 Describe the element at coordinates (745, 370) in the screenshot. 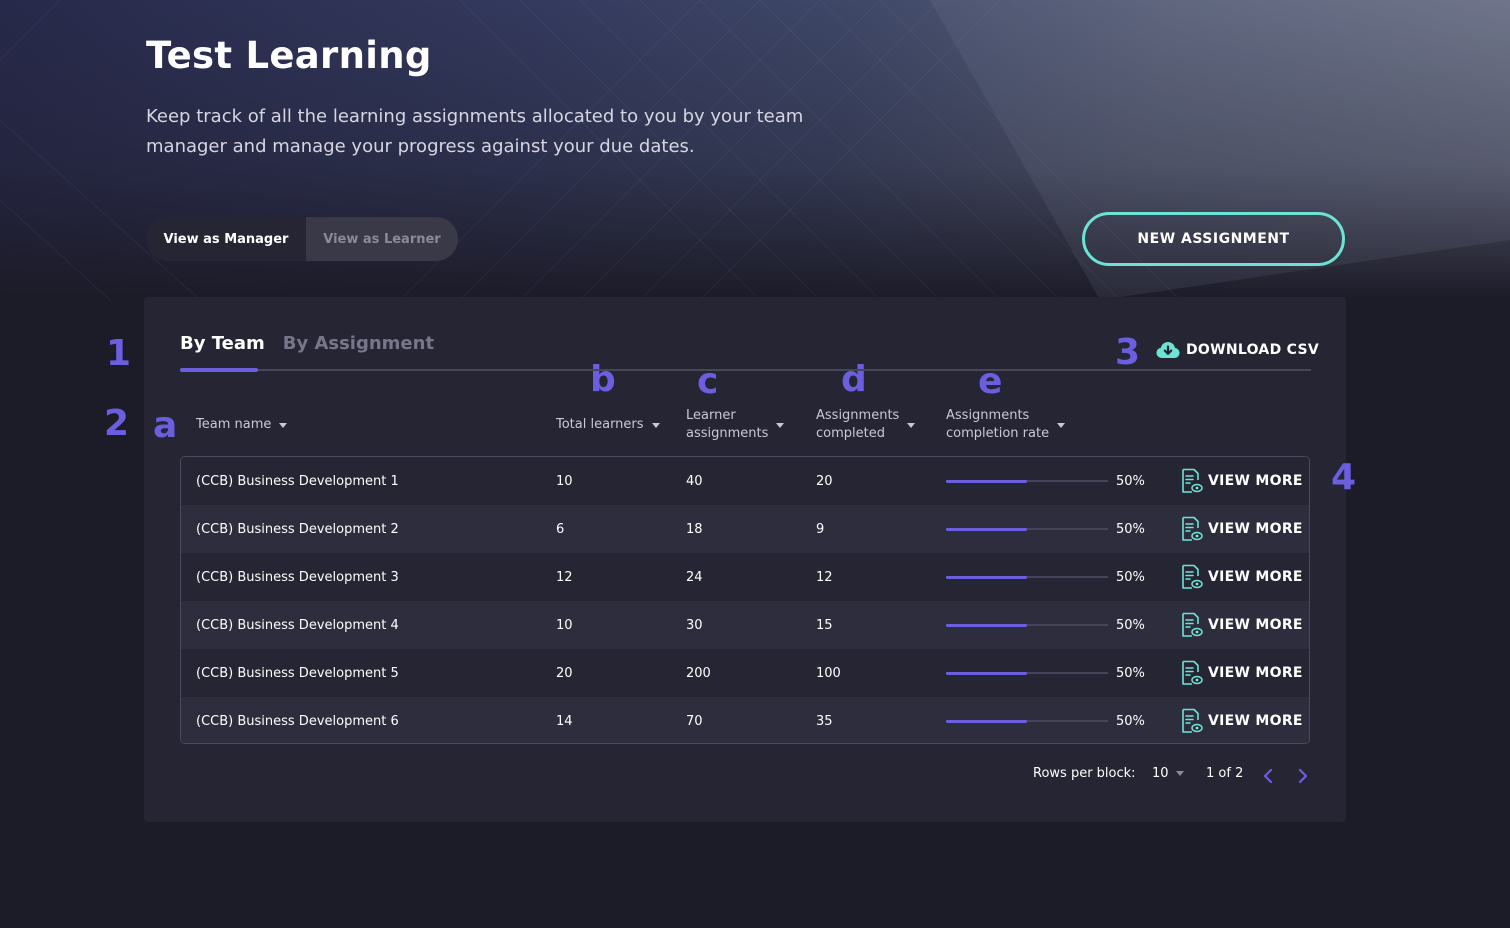

I see `tab-divider` at that location.